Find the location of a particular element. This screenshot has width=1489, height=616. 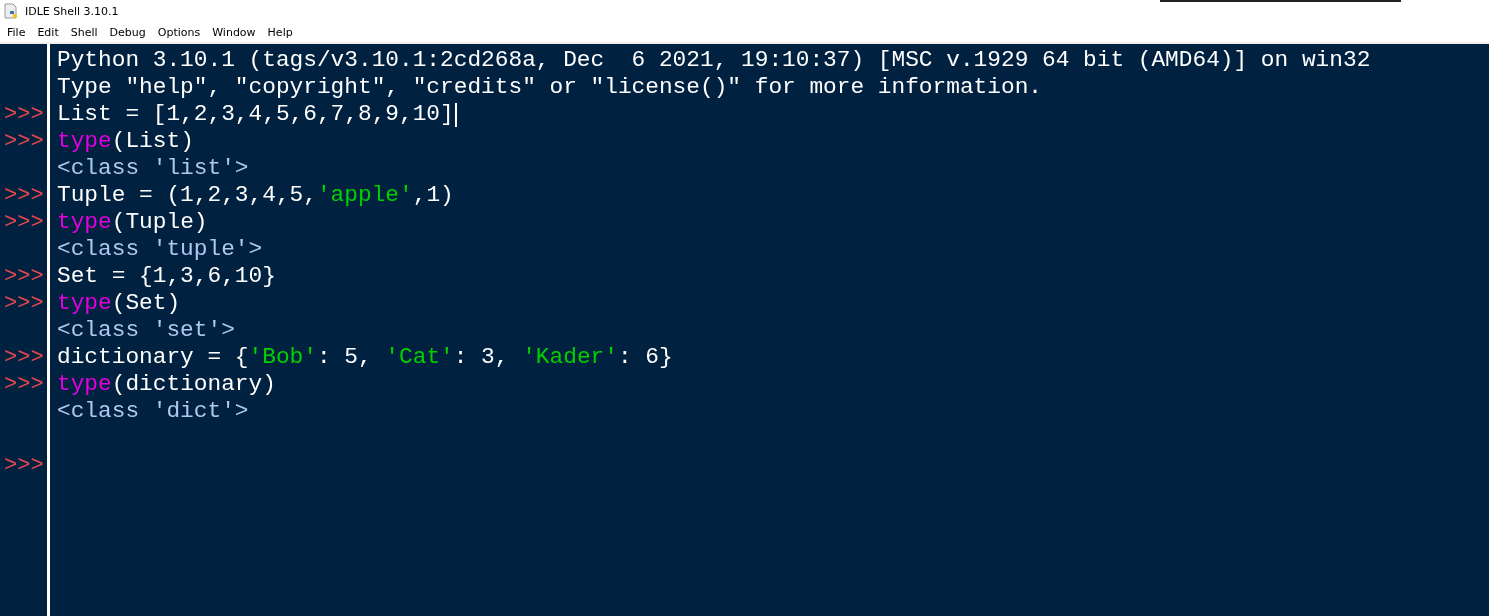

output-text: <class 'set'> is located at coordinates (146, 330).